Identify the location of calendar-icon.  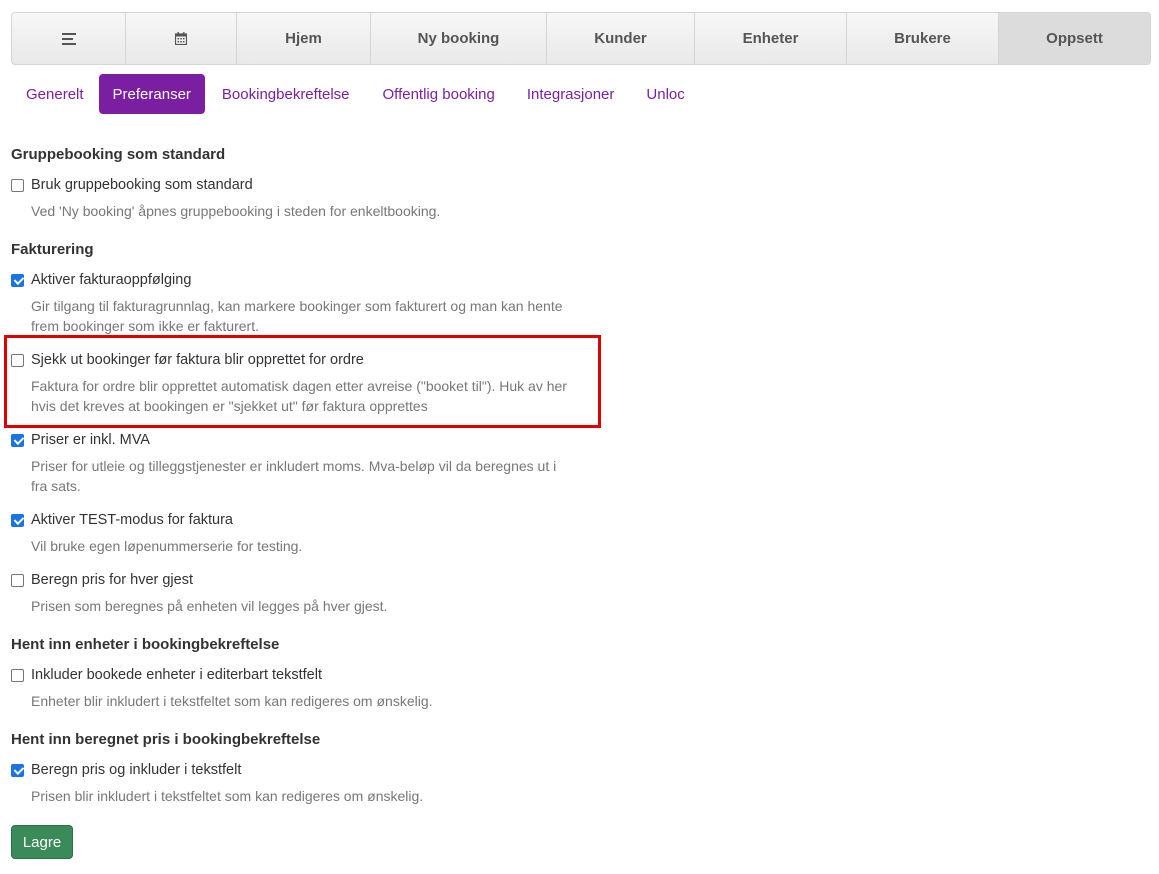
(181, 38).